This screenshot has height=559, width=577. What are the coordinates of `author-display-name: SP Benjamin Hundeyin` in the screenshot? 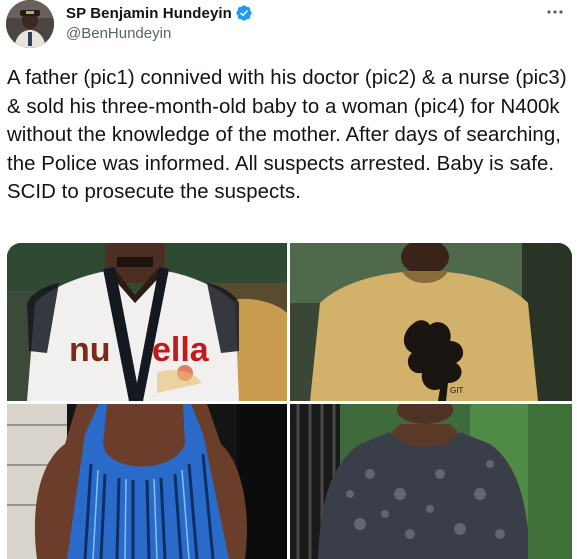 It's located at (149, 13).